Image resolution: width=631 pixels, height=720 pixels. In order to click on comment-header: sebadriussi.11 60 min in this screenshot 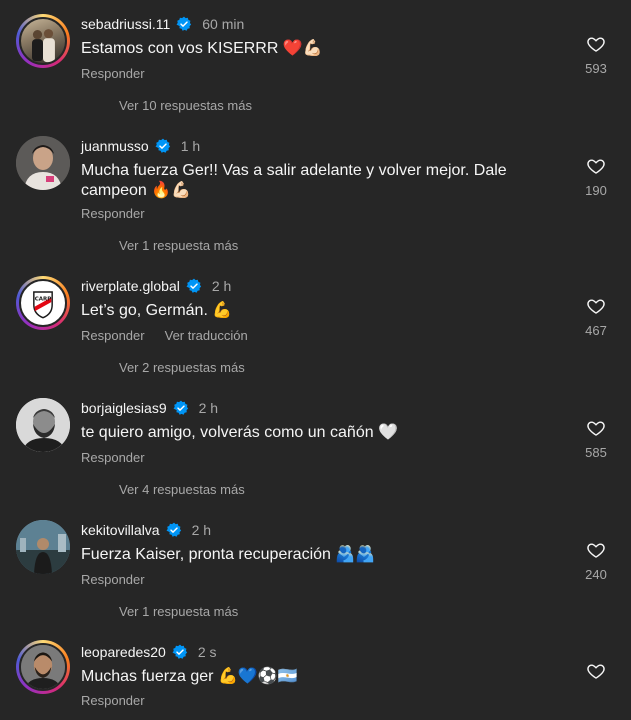, I will do `click(162, 24)`.